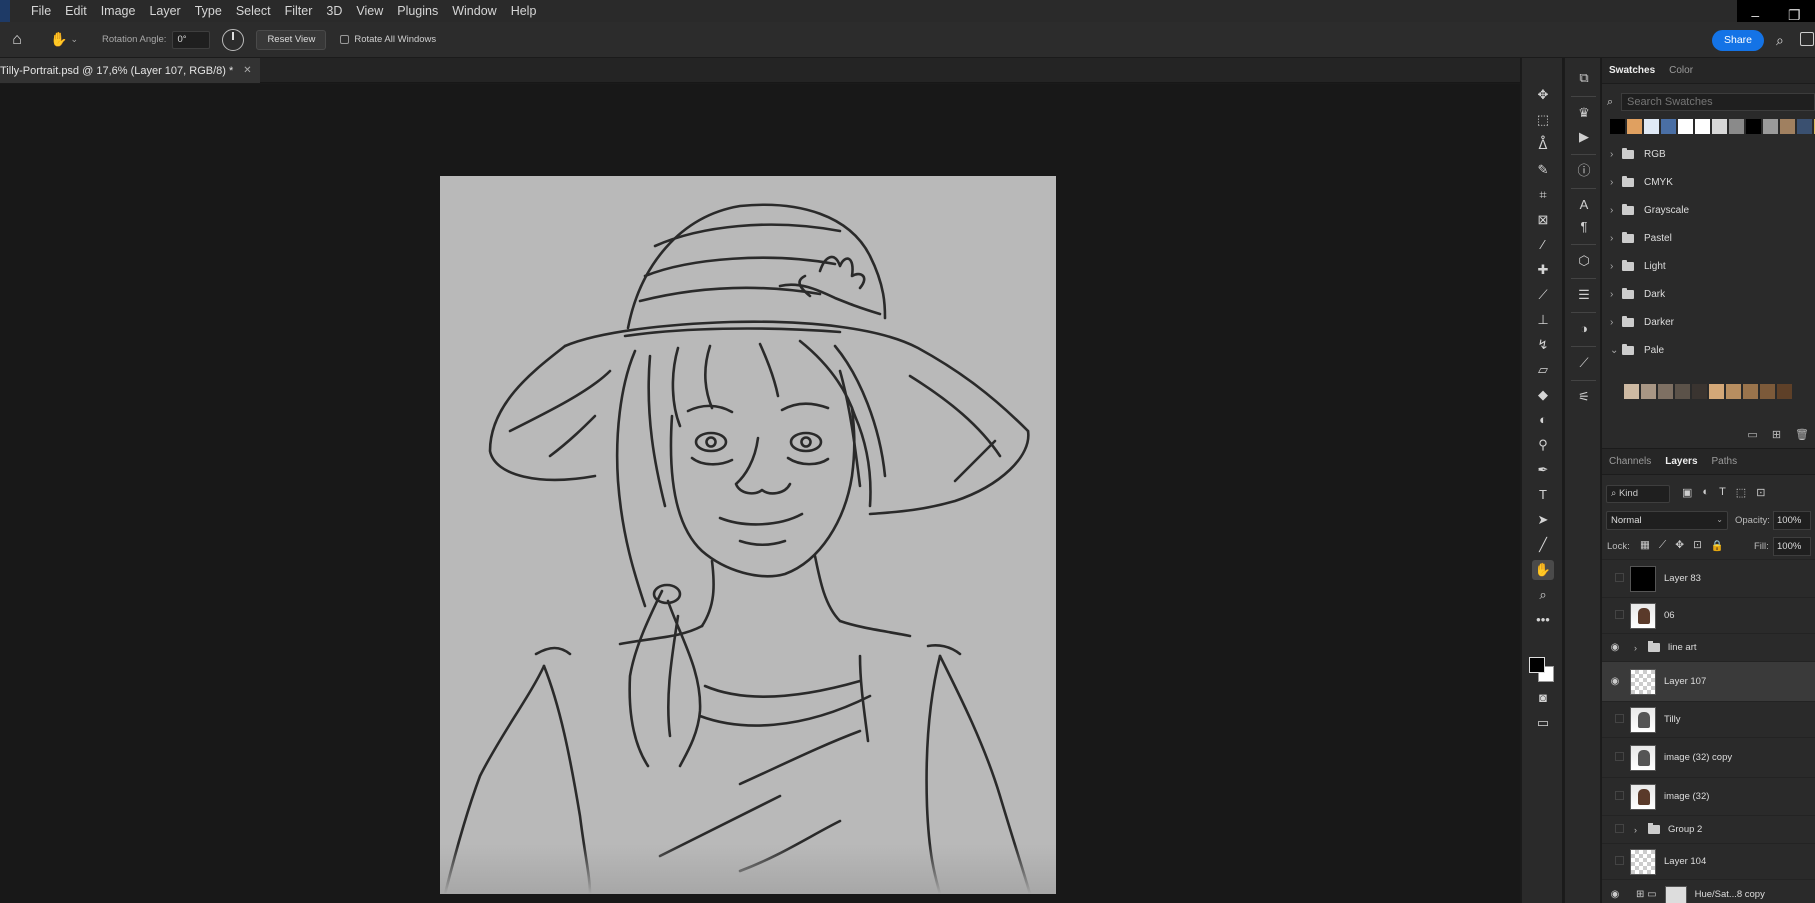 The image size is (1815, 903). I want to click on swatch-folder-light: › Light, so click(1708, 266).